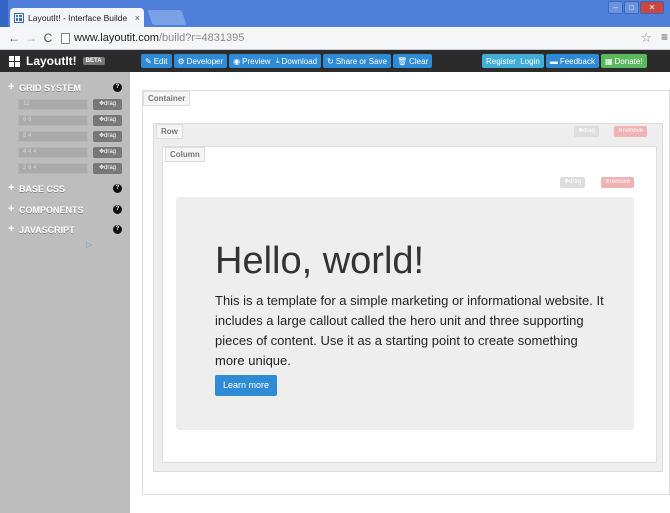 The image size is (670, 513). I want to click on donate-grid-icon: ▦, so click(608, 61).